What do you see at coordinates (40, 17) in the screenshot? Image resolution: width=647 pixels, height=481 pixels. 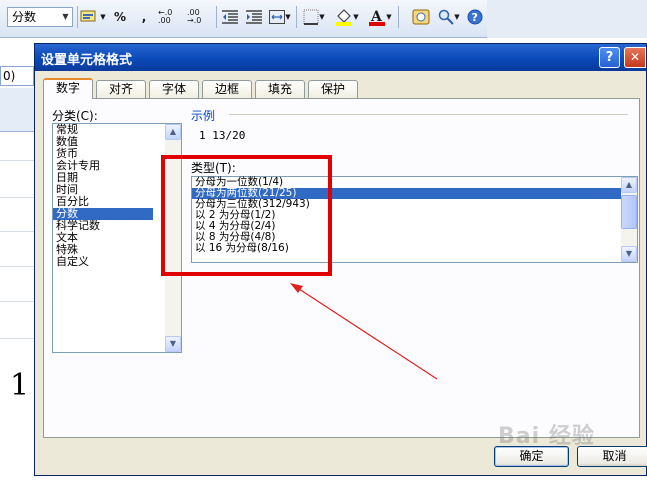 I see `number-format-dropdown: 分数 ▼` at bounding box center [40, 17].